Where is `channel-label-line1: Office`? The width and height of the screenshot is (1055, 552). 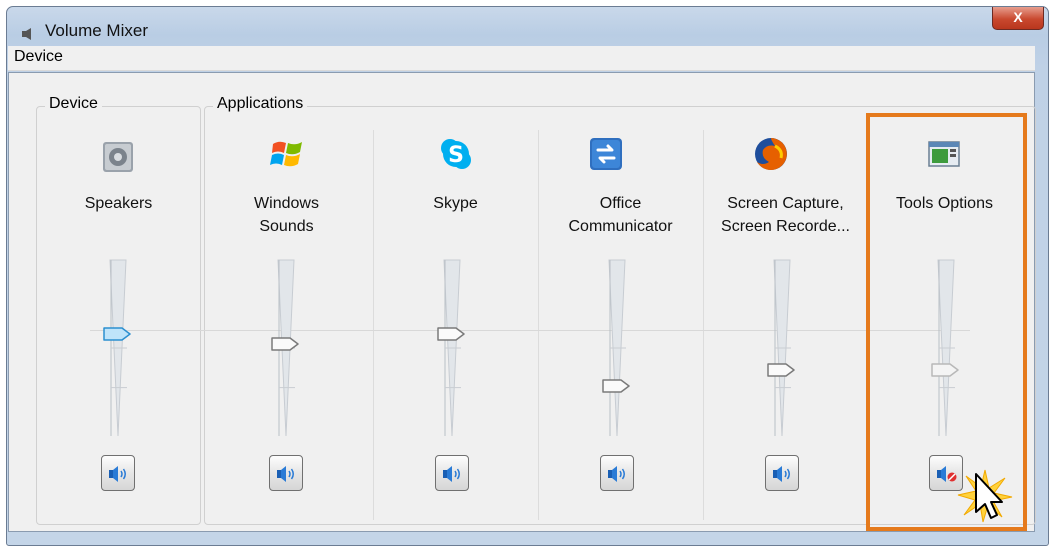
channel-label-line1: Office is located at coordinates (620, 203).